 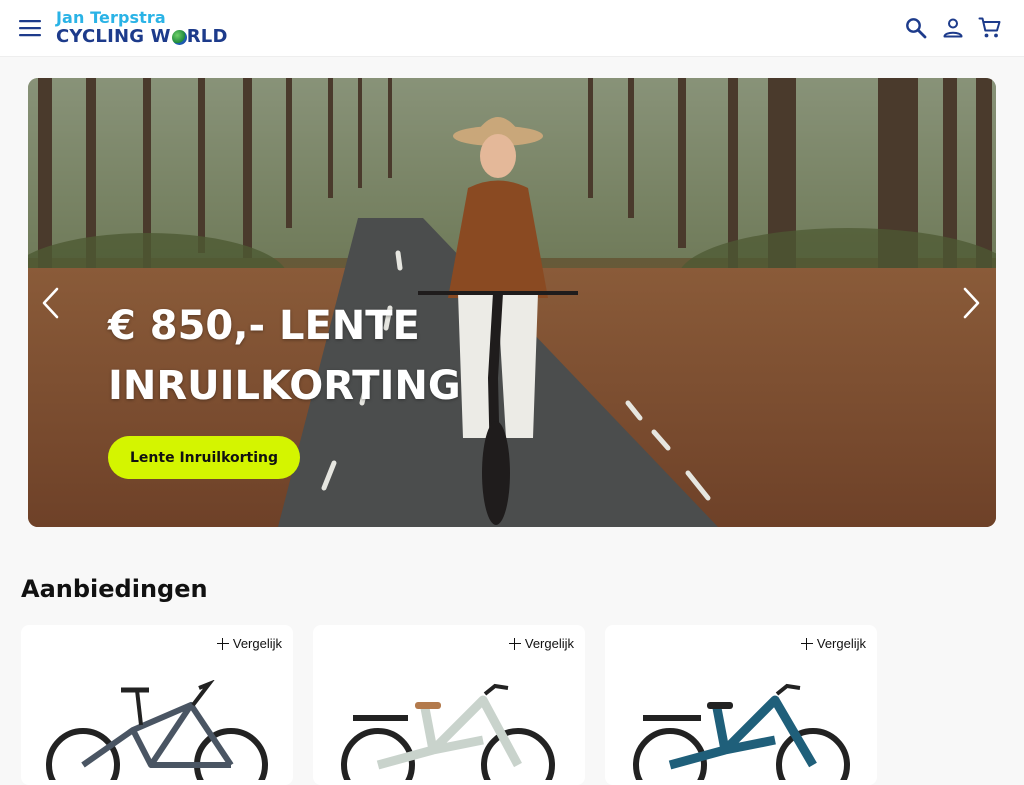 What do you see at coordinates (204, 457) in the screenshot?
I see `hero-cta-button: Lente Inruilkorting` at bounding box center [204, 457].